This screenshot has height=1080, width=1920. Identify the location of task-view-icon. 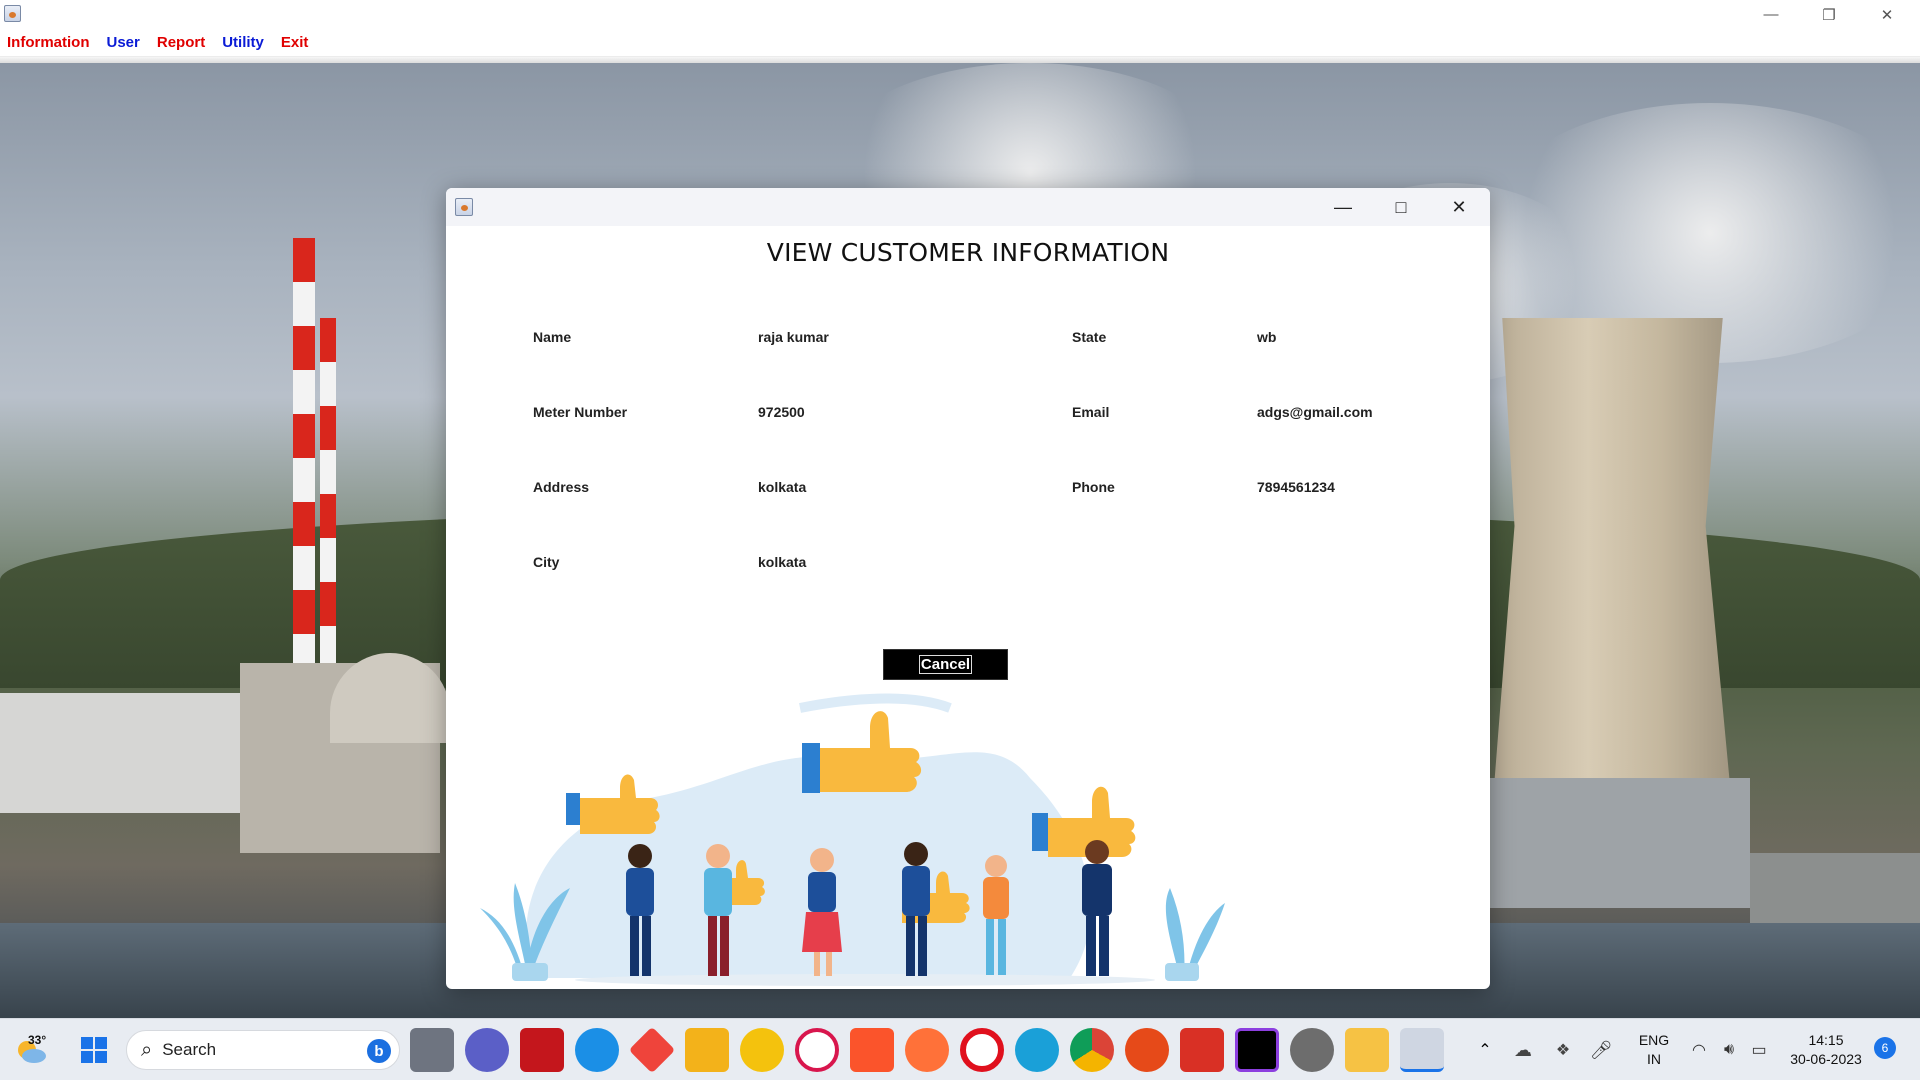
(432, 1050).